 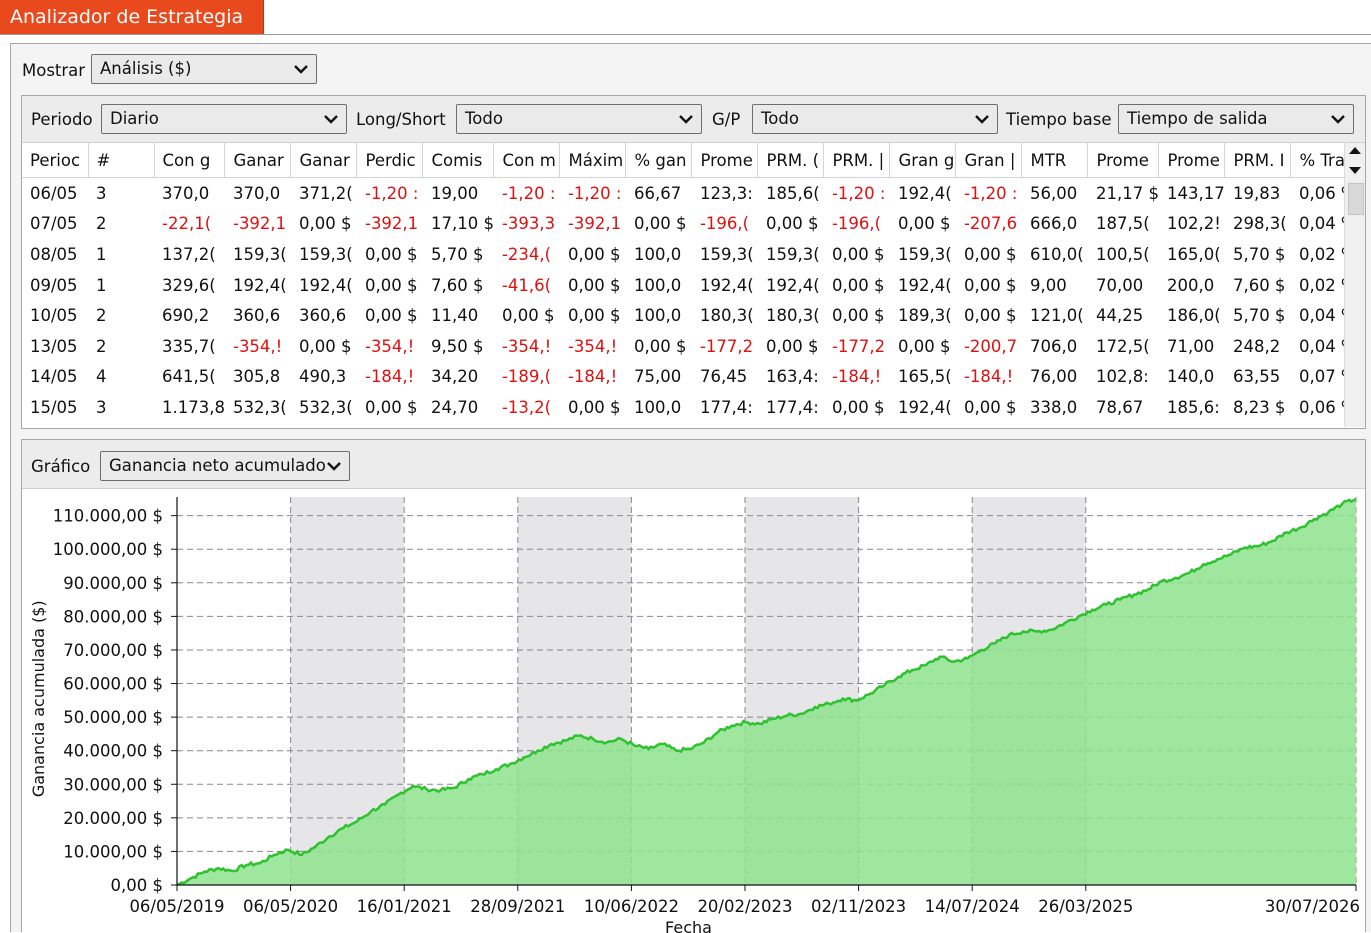 I want to click on table-cell: -234,(, so click(x=526, y=254).